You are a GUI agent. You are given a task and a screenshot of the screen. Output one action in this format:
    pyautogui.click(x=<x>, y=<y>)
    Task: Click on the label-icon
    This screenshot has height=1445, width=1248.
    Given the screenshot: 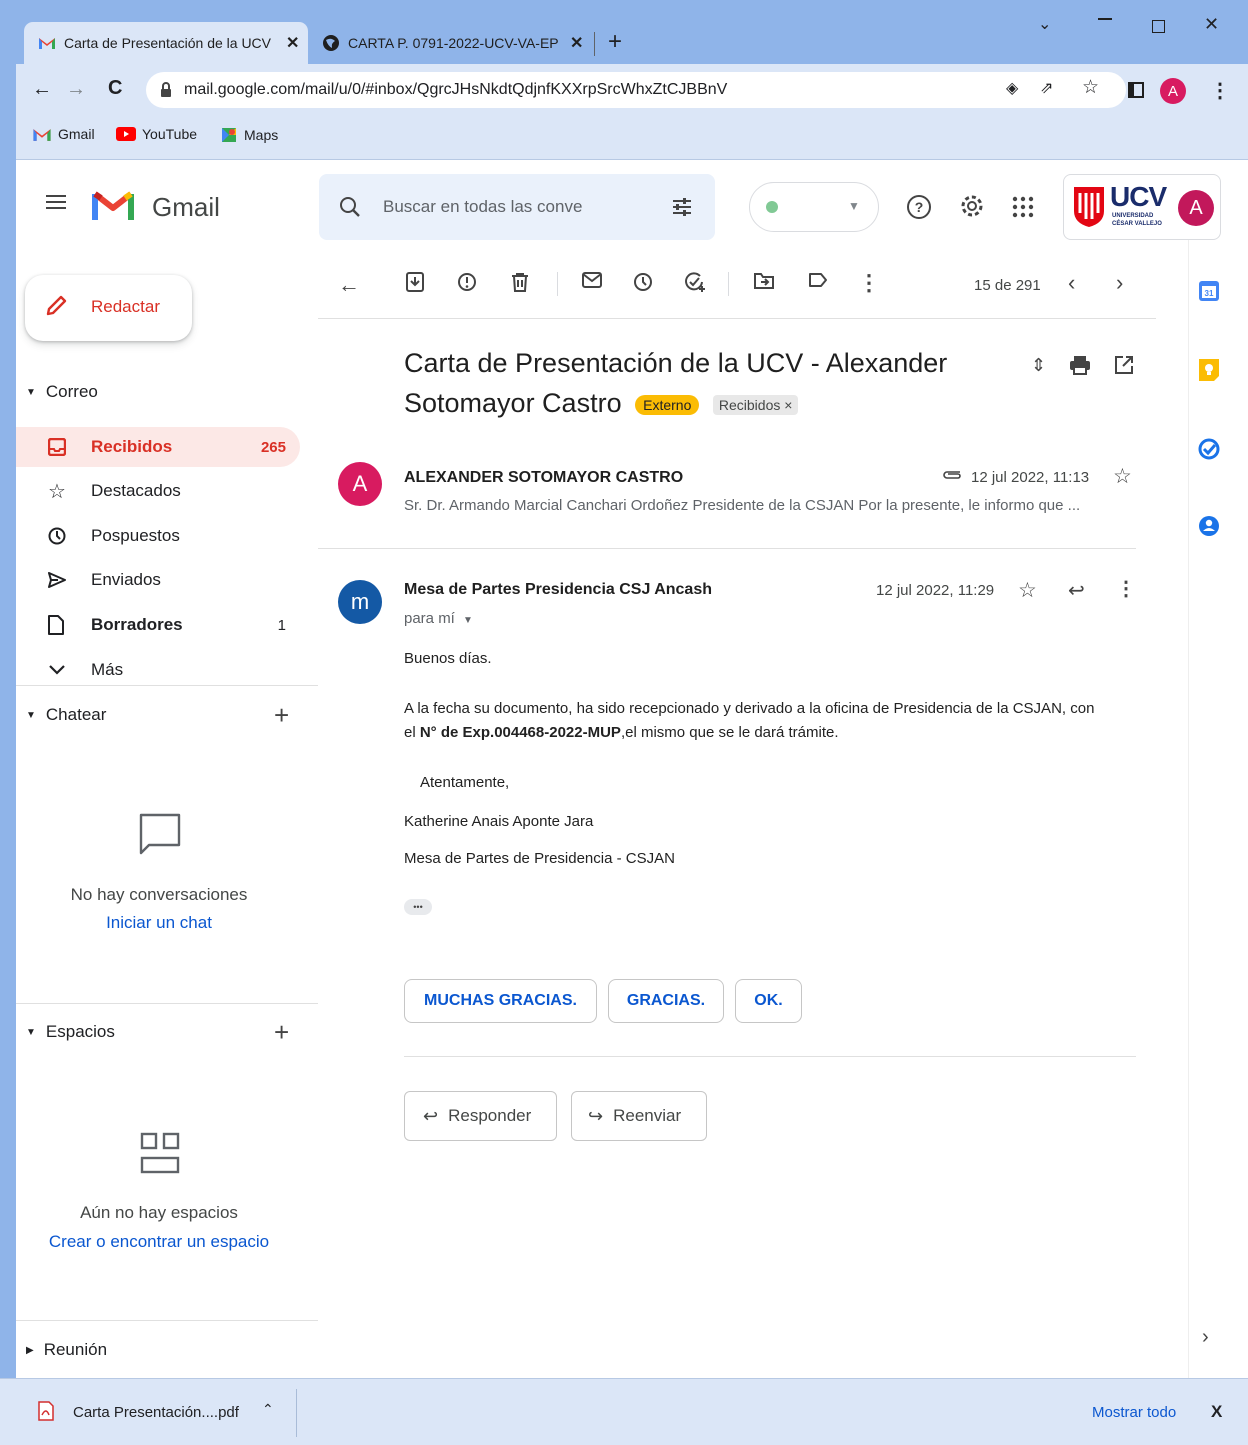 What is the action you would take?
    pyautogui.click(x=818, y=280)
    